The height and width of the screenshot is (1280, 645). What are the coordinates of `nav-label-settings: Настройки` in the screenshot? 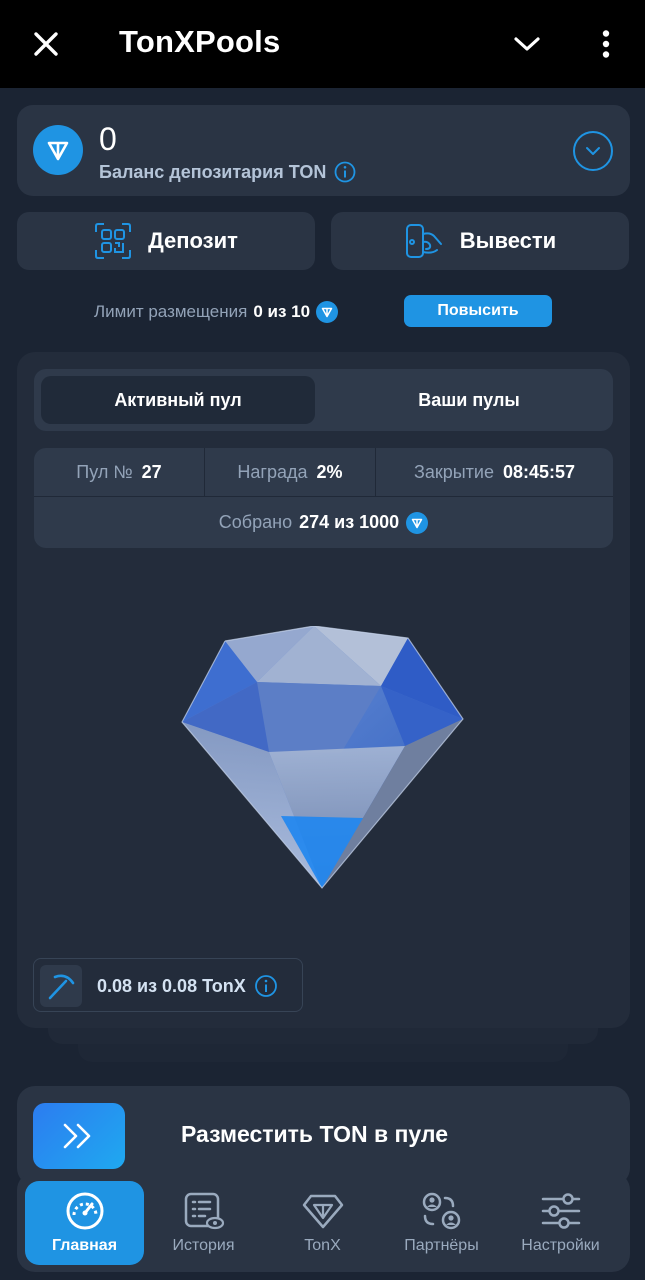 It's located at (560, 1245).